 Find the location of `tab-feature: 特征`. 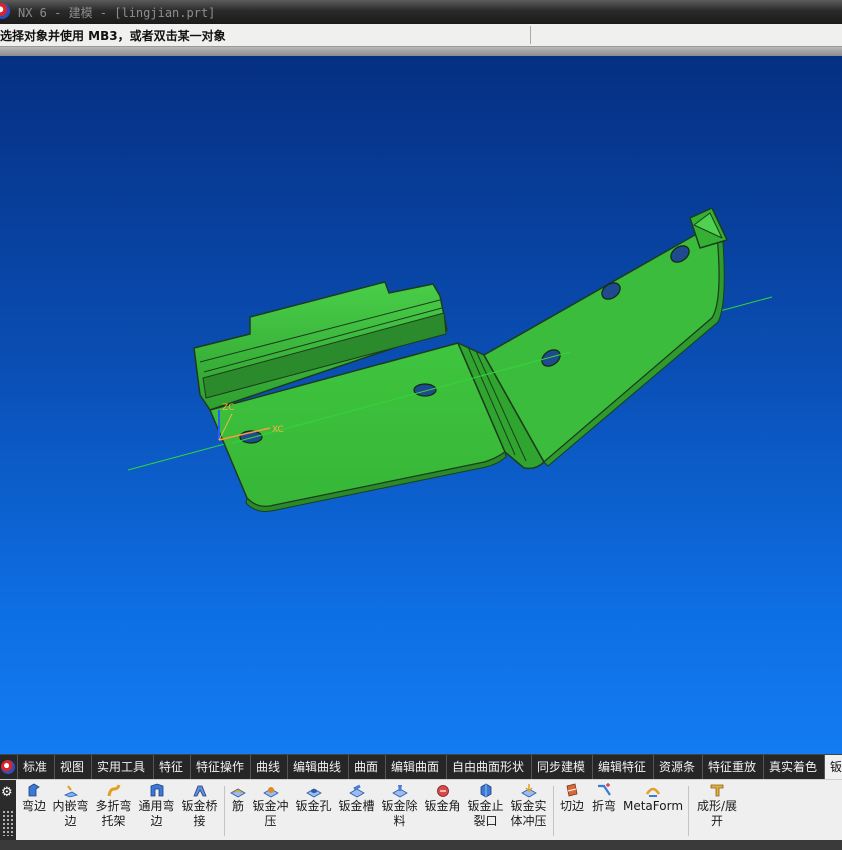

tab-feature: 特征 is located at coordinates (171, 767).